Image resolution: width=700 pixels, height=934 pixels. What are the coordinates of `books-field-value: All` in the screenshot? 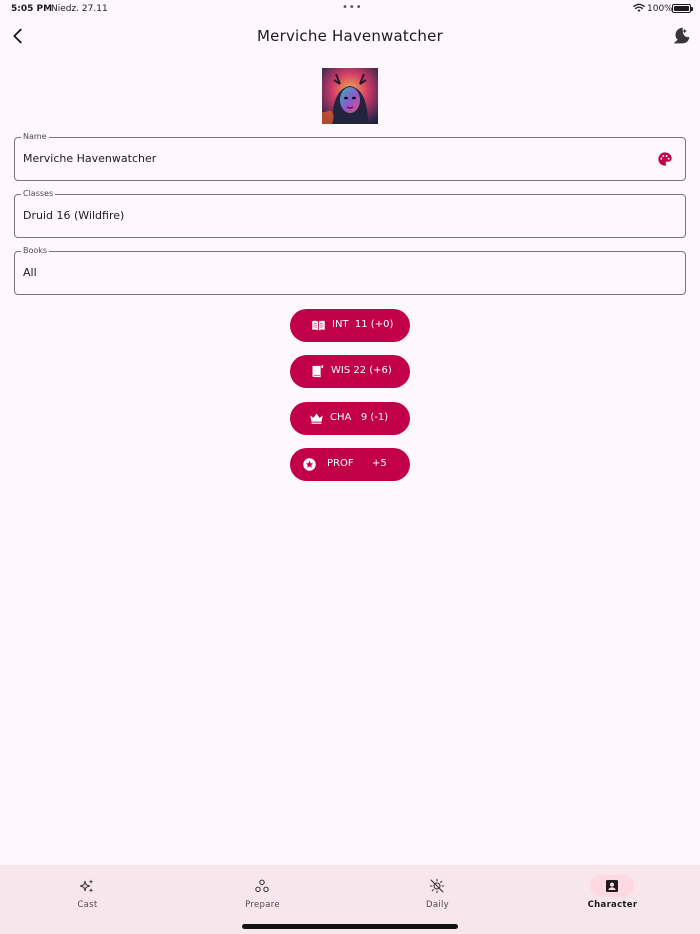 It's located at (30, 272).